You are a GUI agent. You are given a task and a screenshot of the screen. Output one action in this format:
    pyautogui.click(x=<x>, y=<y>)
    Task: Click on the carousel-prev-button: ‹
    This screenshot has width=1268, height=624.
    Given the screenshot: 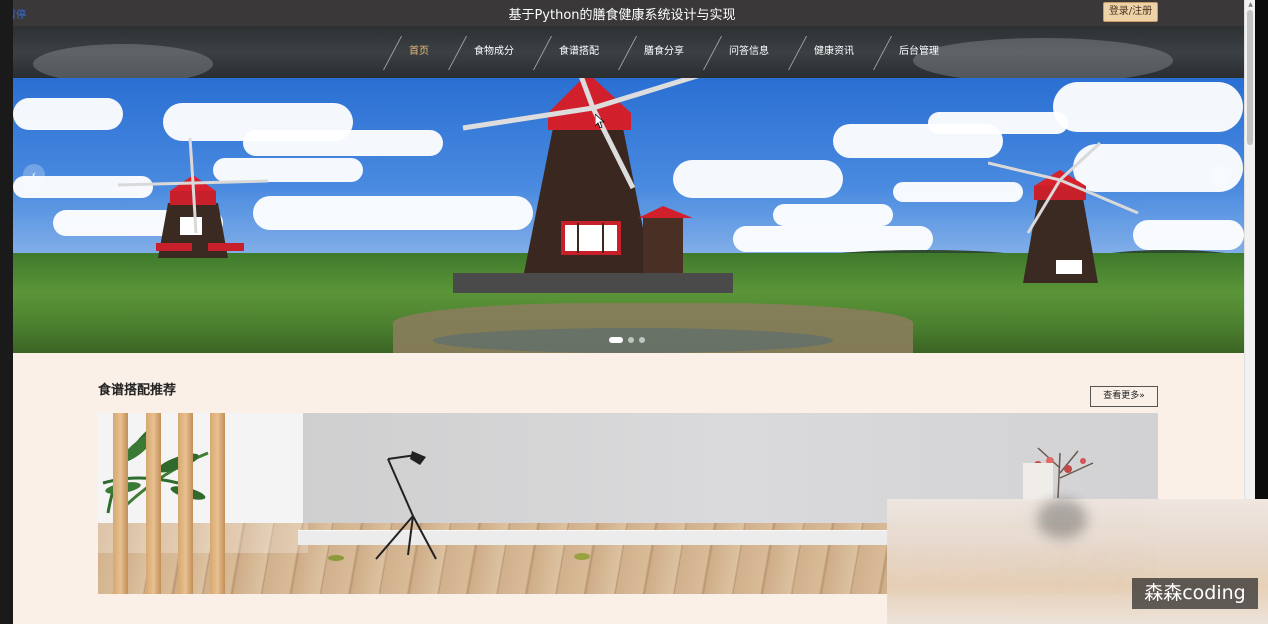 What is the action you would take?
    pyautogui.click(x=34, y=175)
    